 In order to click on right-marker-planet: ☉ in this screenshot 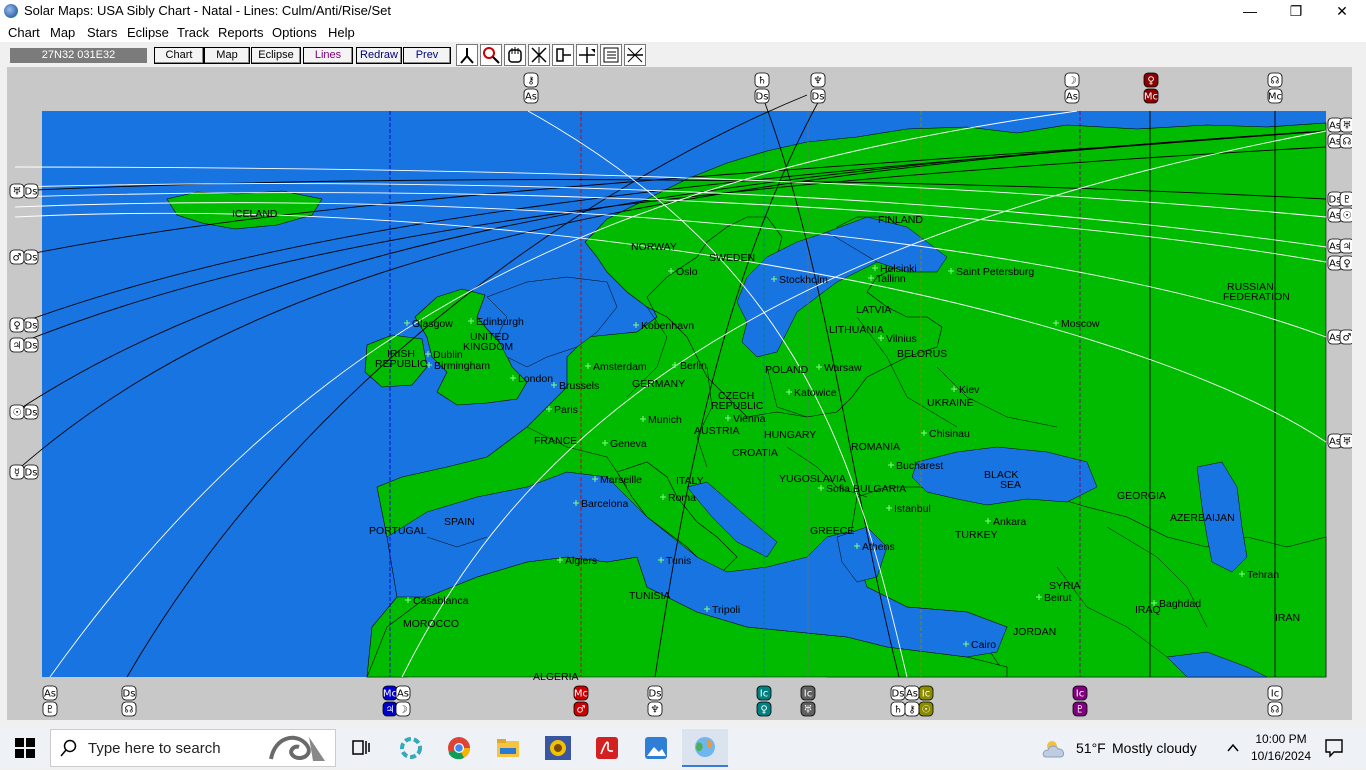, I will do `click(1347, 215)`.